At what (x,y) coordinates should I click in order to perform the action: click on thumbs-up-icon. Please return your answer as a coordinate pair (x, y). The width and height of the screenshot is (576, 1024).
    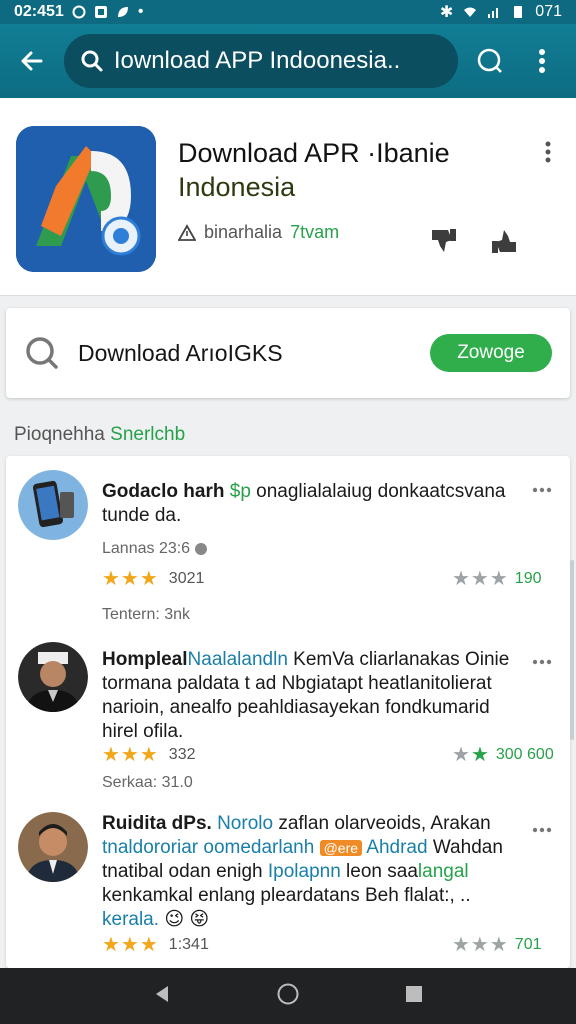
    Looking at the image, I should click on (504, 241).